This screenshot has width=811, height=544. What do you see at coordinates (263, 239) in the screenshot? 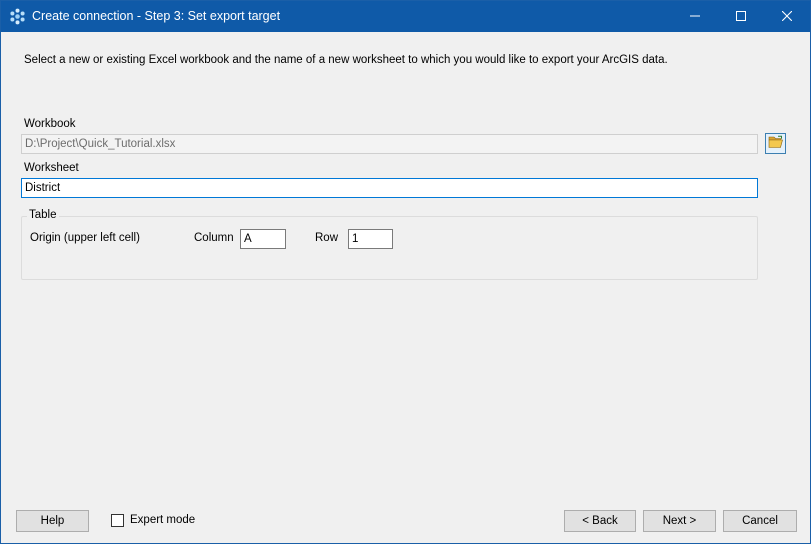
I see `column-field: A` at bounding box center [263, 239].